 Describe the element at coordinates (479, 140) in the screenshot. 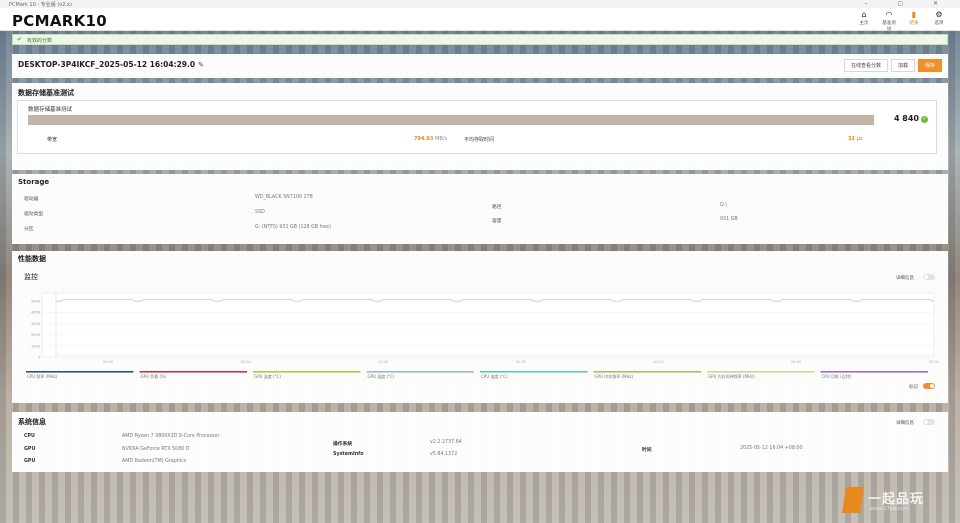

I see `access-time-label: 平均存取时间` at that location.